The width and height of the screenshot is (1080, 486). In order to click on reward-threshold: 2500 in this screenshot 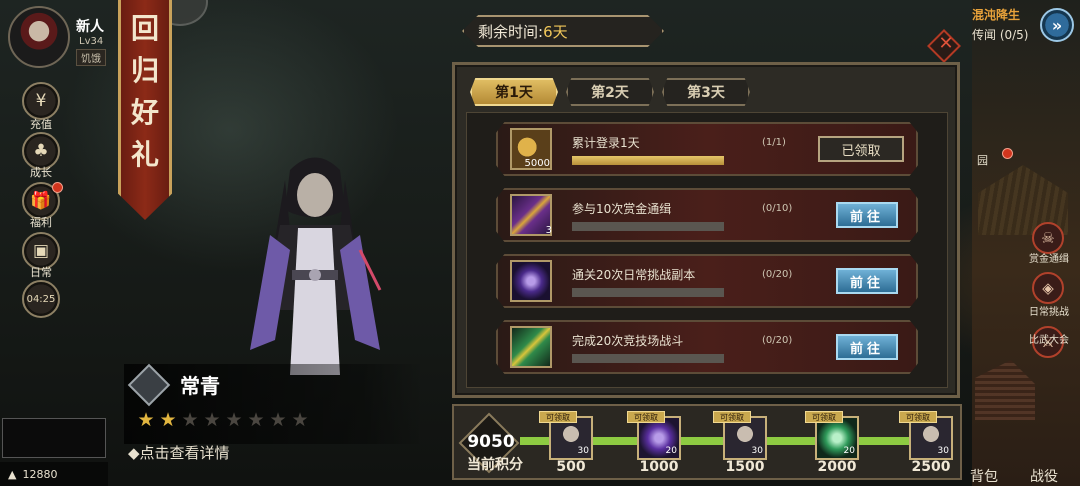, I will do `click(931, 467)`.